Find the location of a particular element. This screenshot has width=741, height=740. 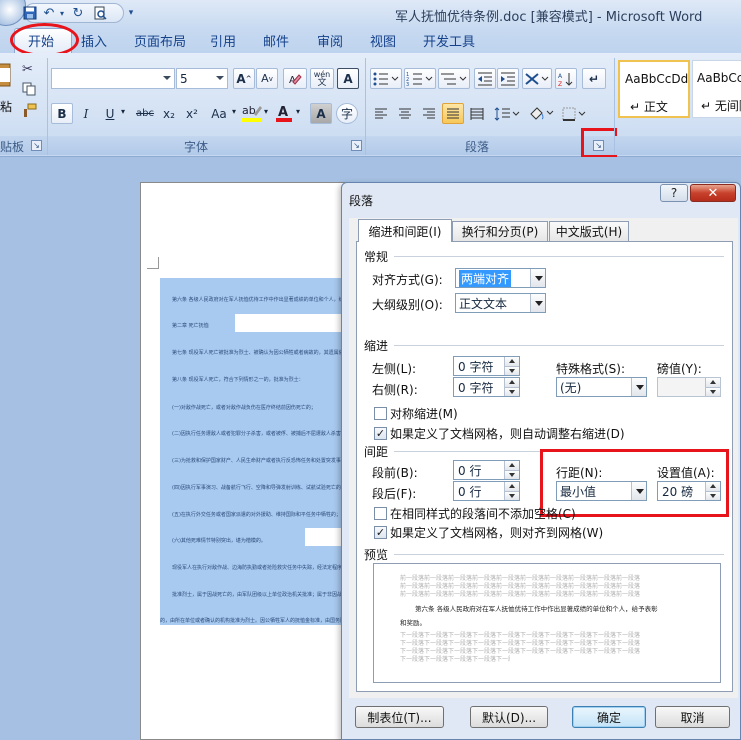

space-after-spinner: 0 行 is located at coordinates (486, 491).